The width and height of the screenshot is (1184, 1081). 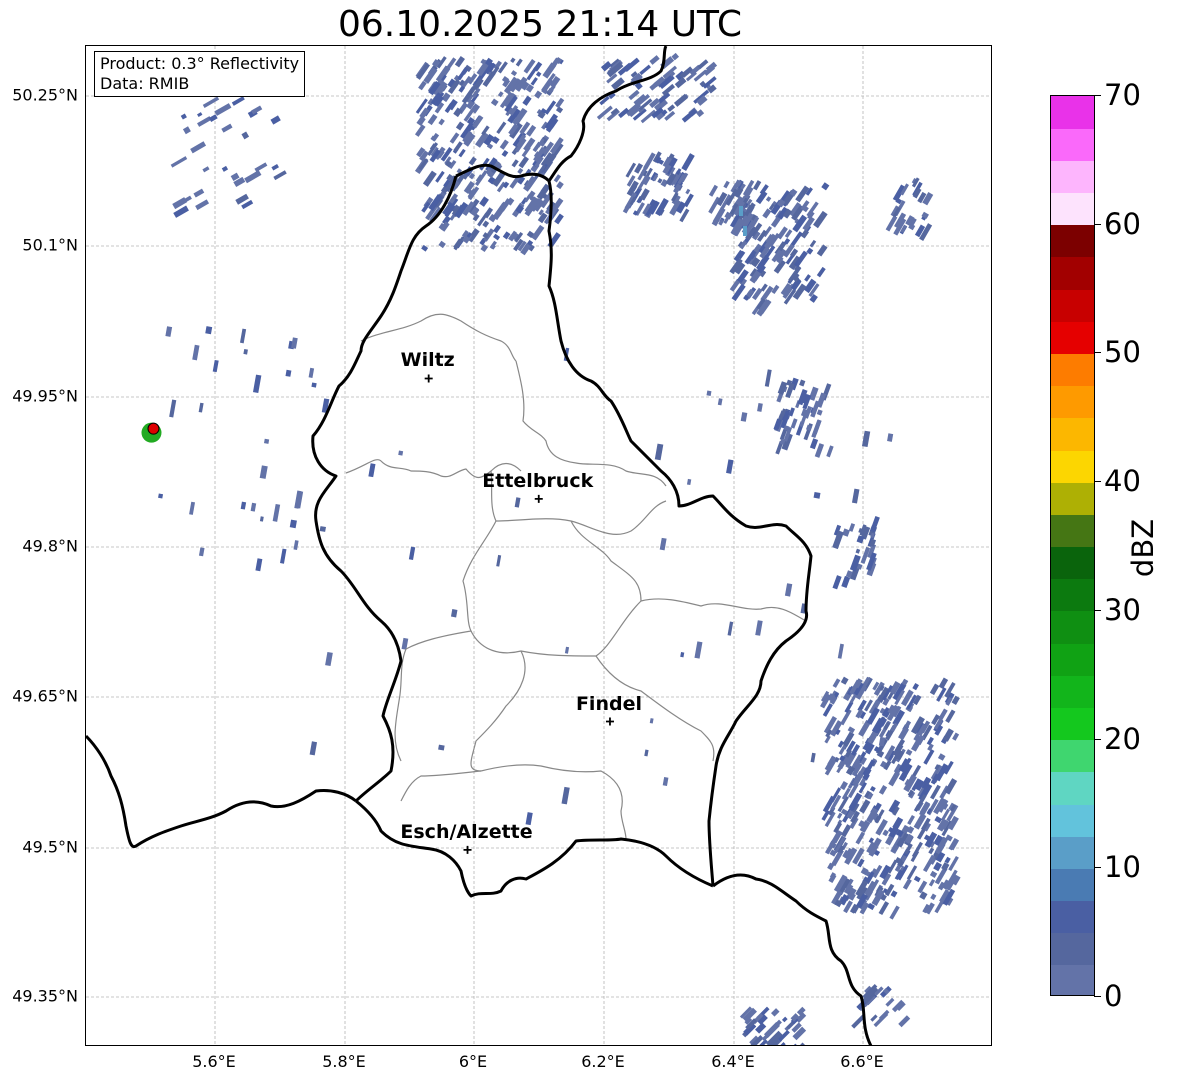 What do you see at coordinates (538, 498) in the screenshot?
I see `city-marker` at bounding box center [538, 498].